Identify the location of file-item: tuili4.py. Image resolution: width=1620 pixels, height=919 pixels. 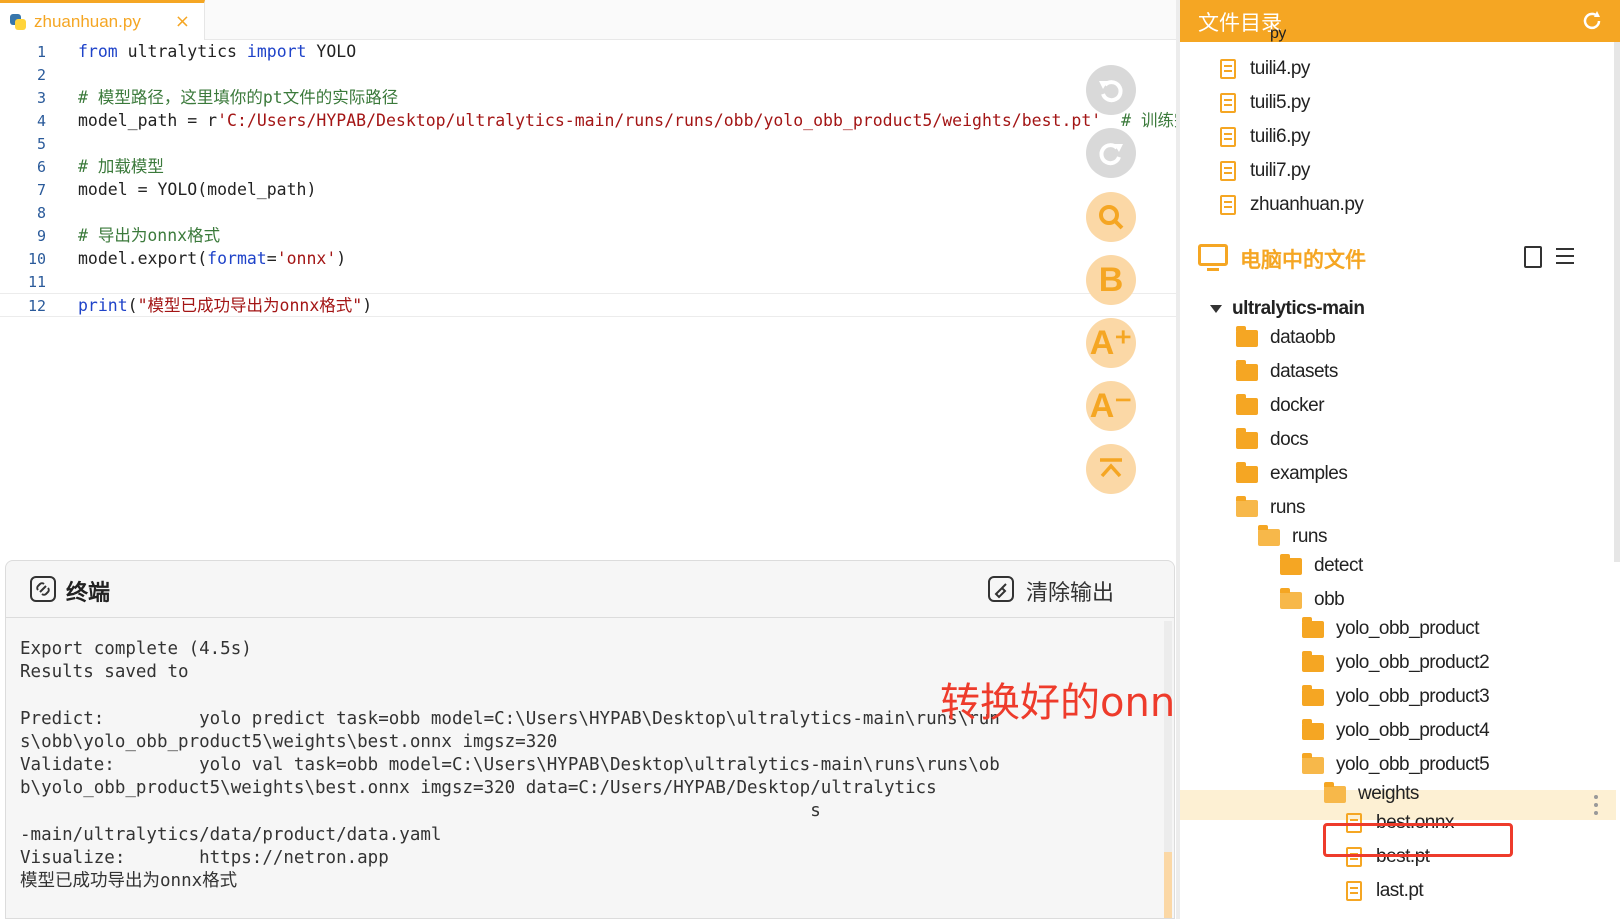
(1265, 69).